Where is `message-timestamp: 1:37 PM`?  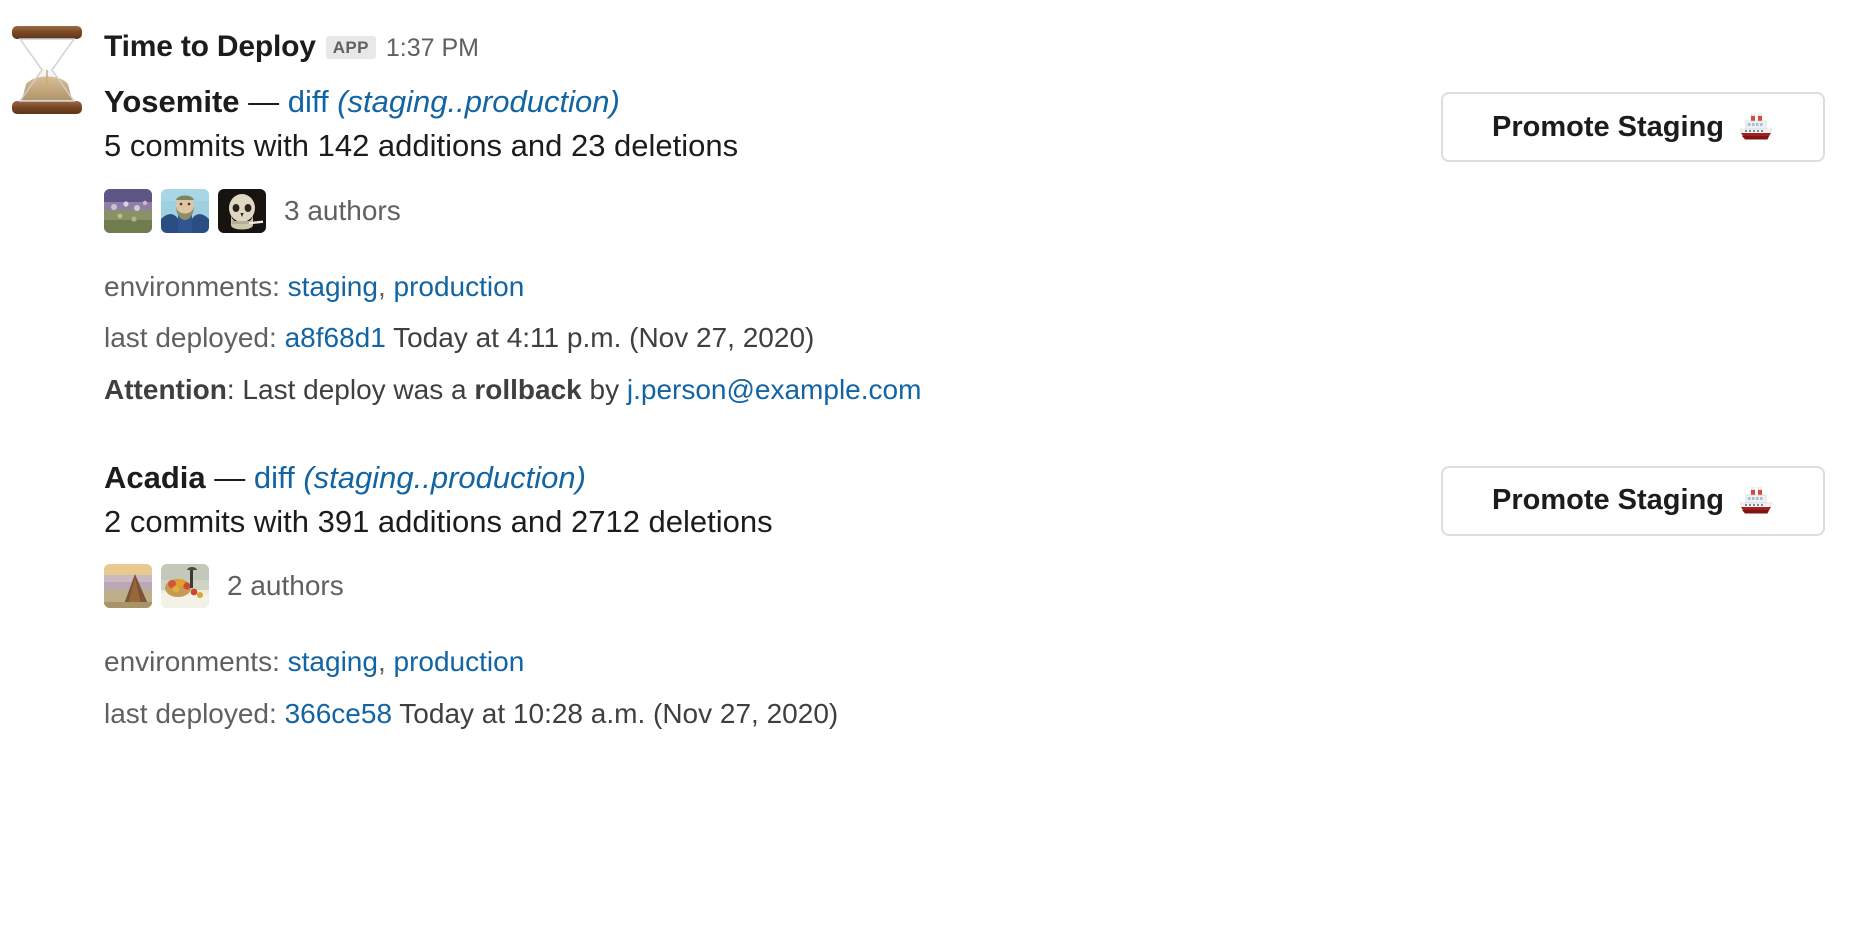 message-timestamp: 1:37 PM is located at coordinates (432, 48).